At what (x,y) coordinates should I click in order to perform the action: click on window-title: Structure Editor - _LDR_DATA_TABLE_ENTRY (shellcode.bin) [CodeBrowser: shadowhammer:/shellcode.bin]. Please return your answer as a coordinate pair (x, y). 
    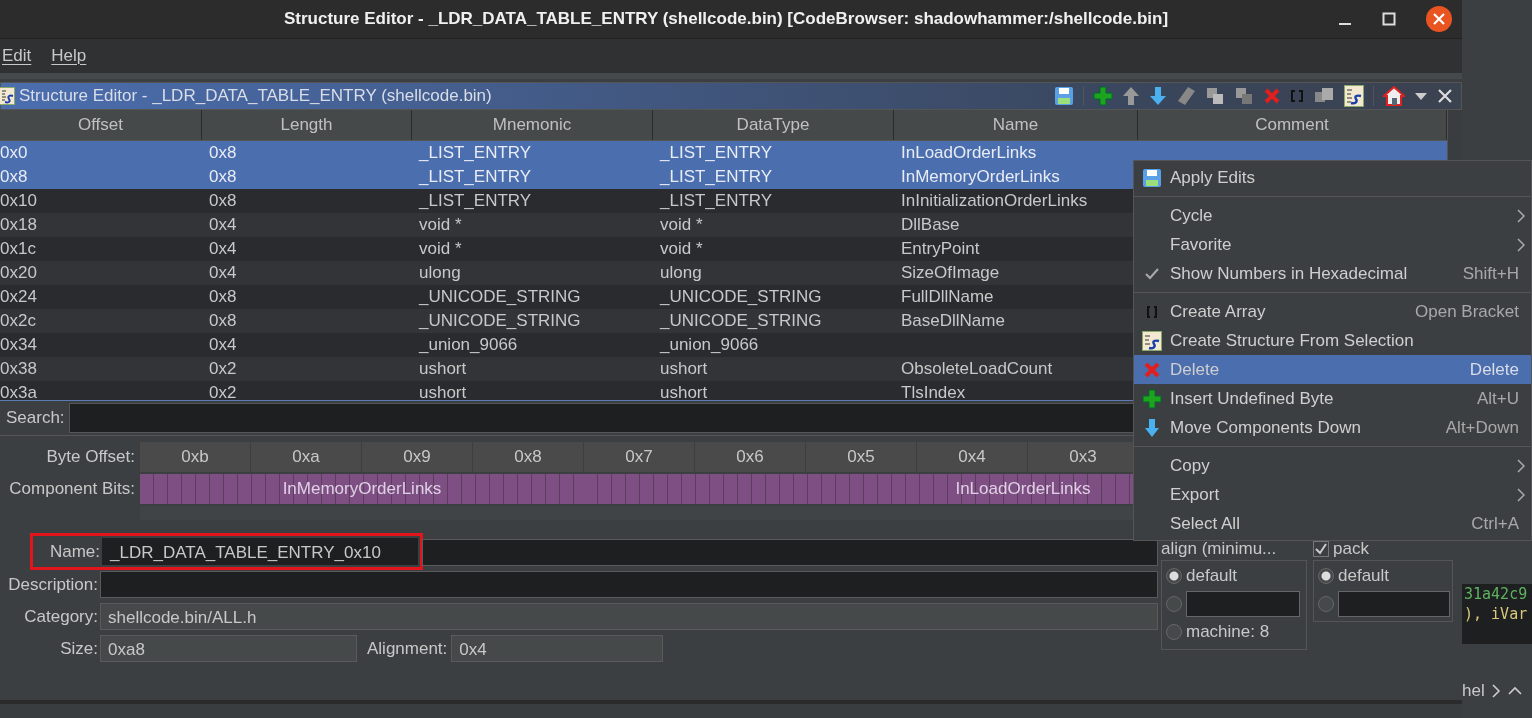
    Looking at the image, I should click on (726, 19).